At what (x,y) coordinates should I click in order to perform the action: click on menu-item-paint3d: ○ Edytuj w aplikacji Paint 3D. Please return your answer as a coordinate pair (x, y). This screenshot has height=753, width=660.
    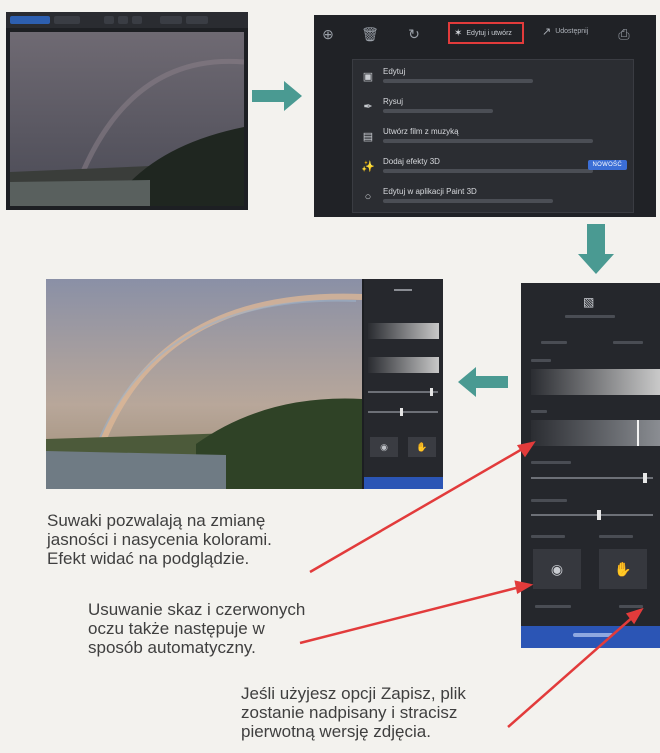
    Looking at the image, I should click on (493, 199).